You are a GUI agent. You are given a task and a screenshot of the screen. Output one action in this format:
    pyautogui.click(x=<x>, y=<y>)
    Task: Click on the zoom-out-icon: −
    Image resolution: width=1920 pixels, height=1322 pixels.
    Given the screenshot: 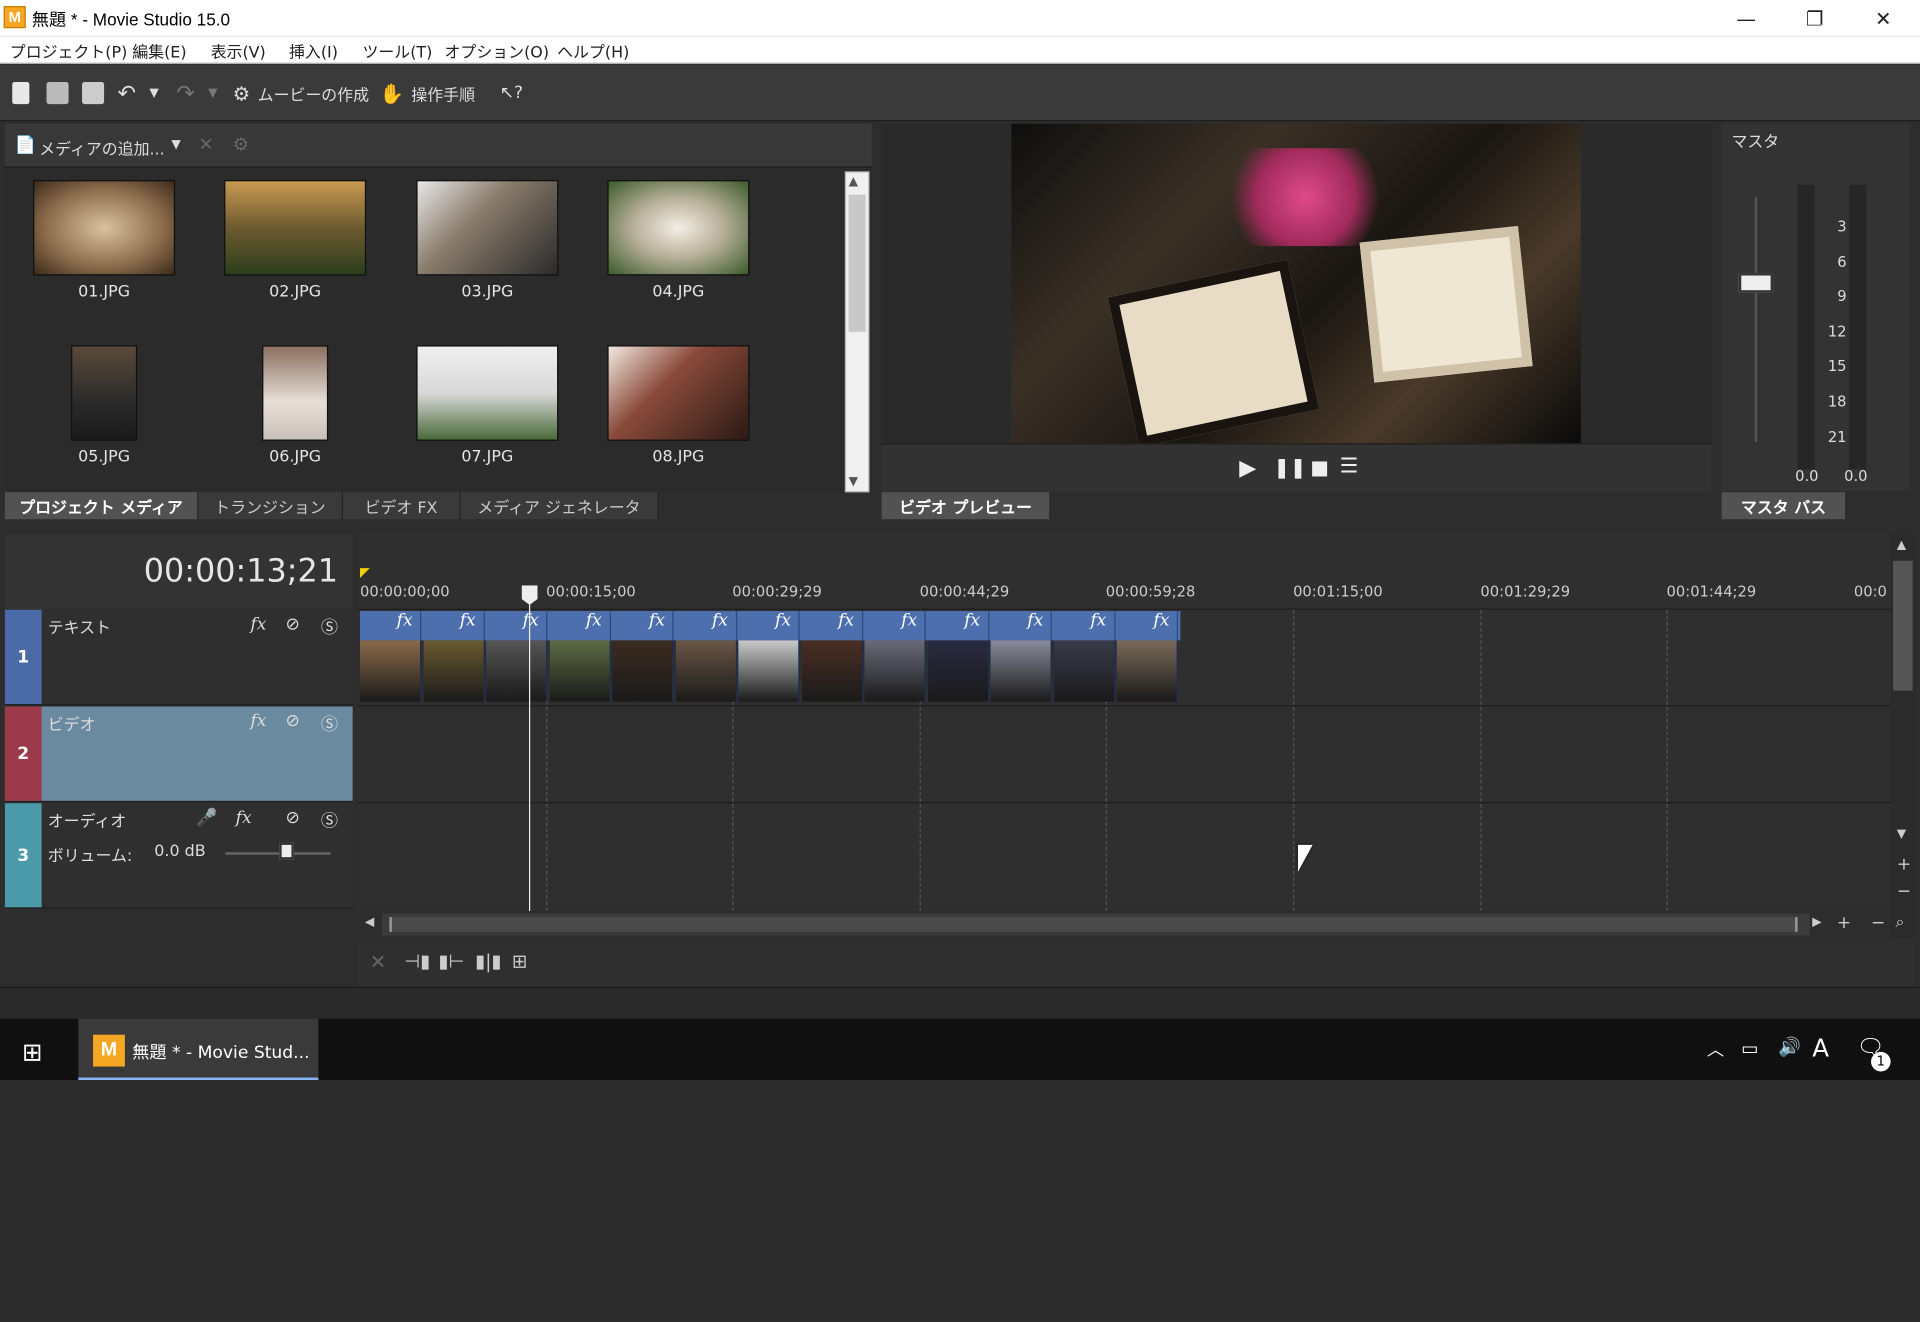 What is the action you would take?
    pyautogui.click(x=1878, y=923)
    